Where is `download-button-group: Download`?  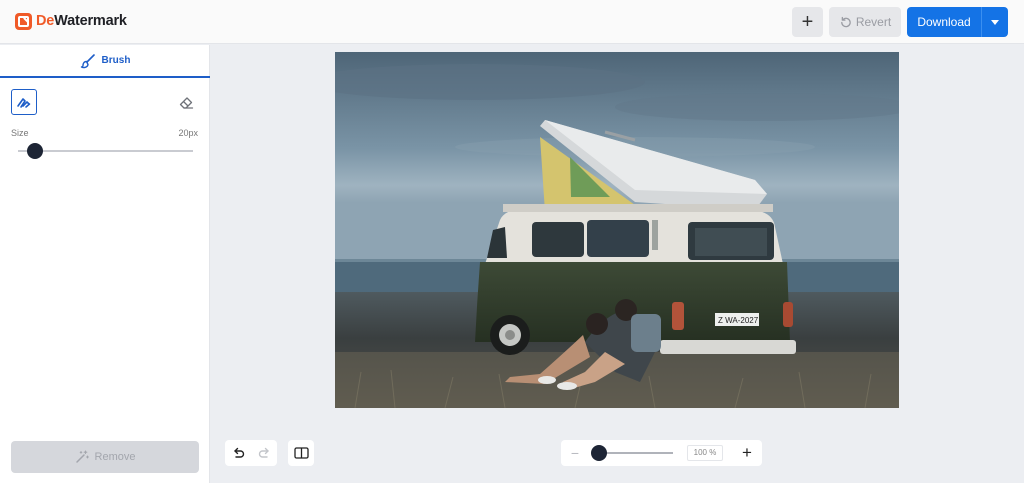 download-button-group: Download is located at coordinates (957, 22).